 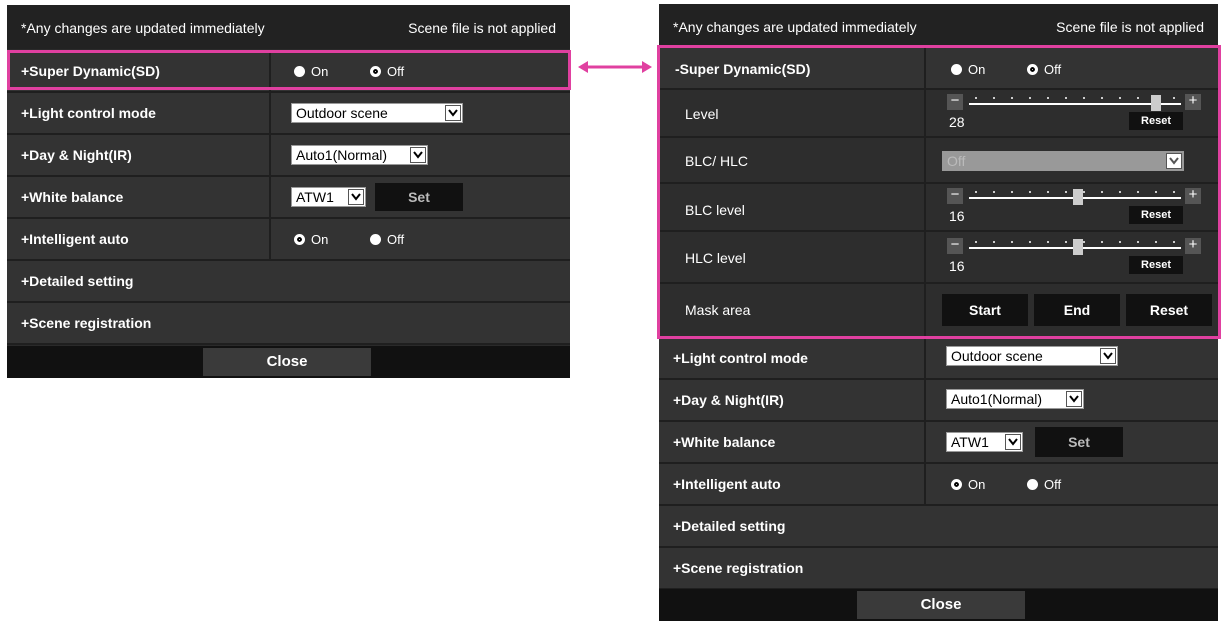 I want to click on blc-level-slider: − + 16 Reset, so click(x=1070, y=207).